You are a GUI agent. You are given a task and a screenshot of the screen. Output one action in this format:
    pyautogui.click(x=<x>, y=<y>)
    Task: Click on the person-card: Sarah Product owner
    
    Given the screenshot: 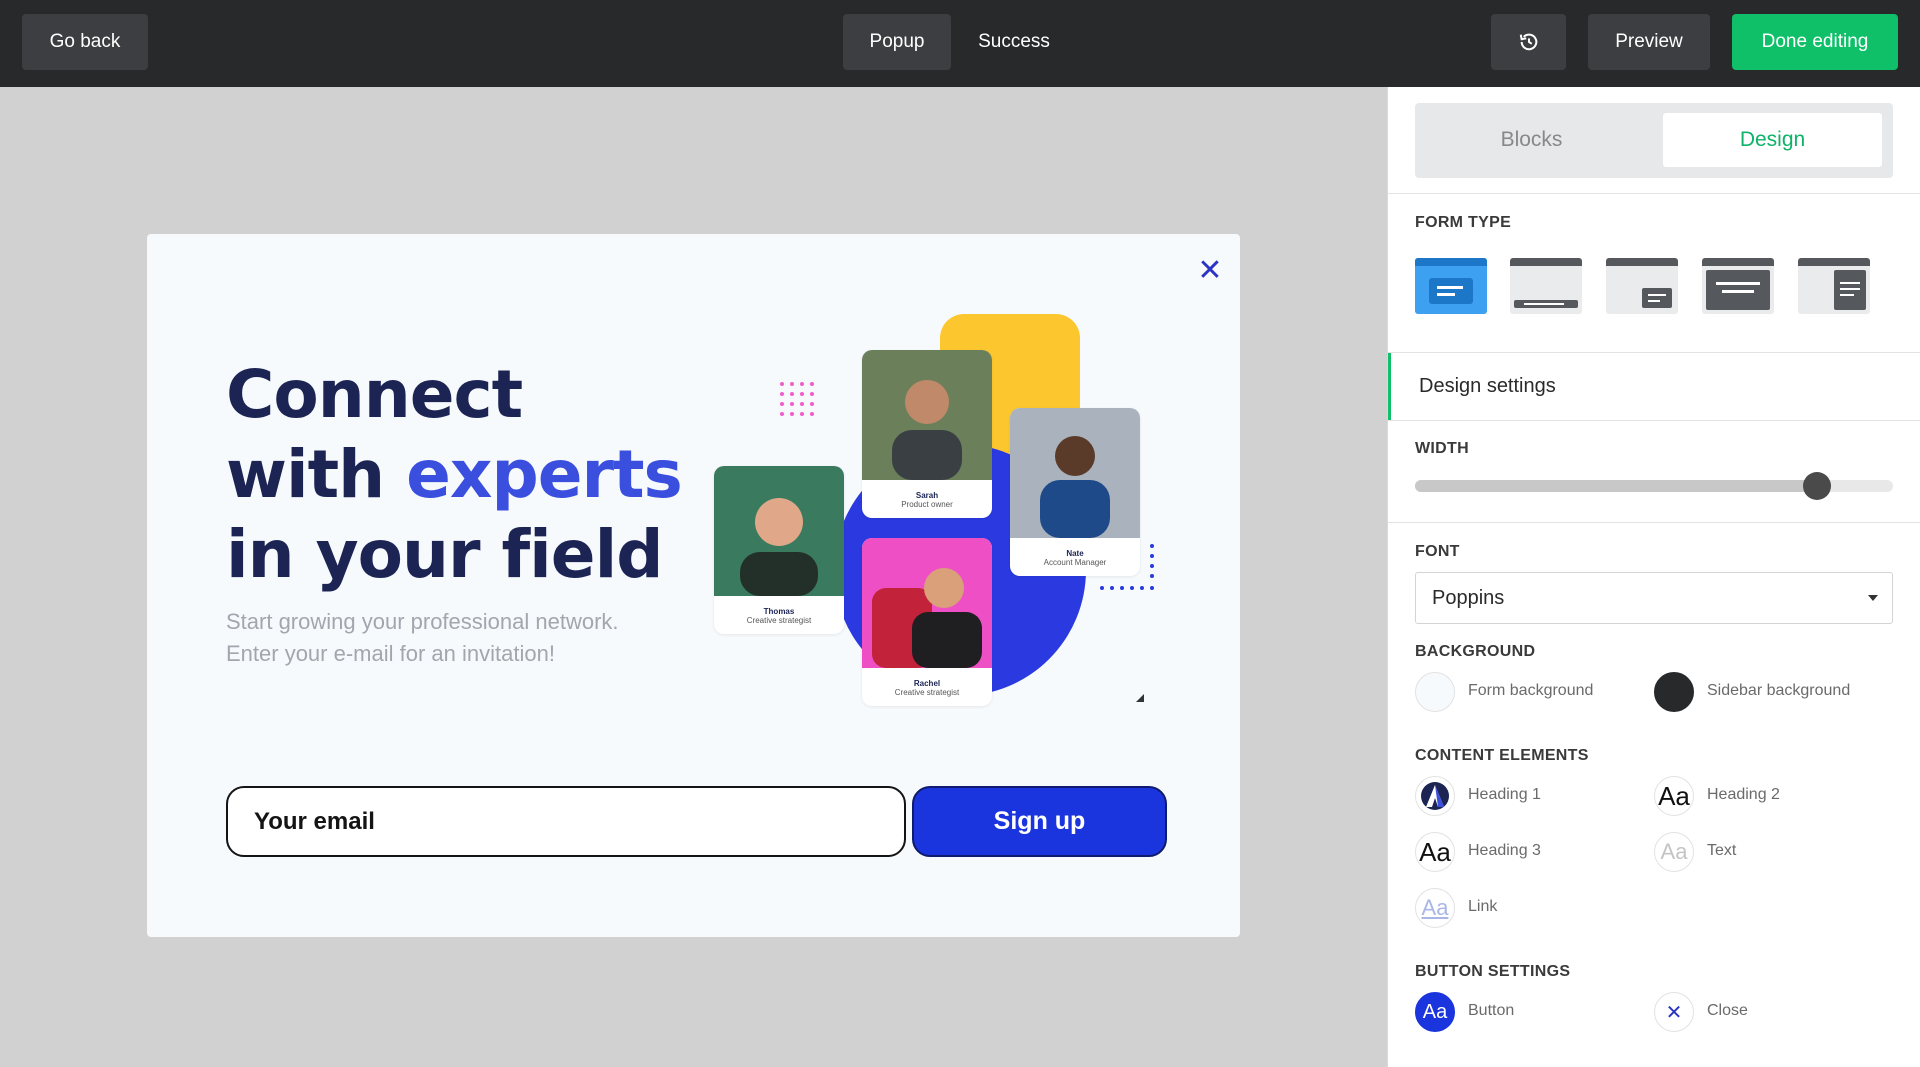 What is the action you would take?
    pyautogui.click(x=927, y=434)
    